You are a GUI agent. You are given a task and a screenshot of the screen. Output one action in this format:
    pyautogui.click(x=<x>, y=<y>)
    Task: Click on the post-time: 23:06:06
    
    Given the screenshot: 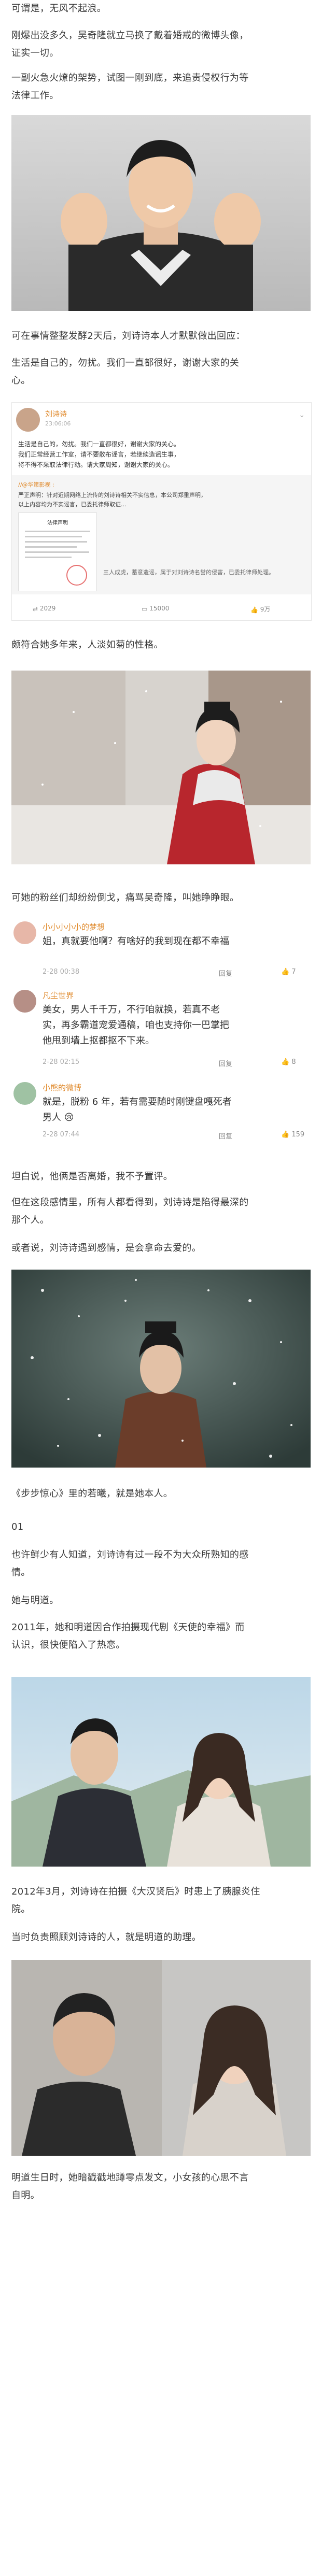 What is the action you would take?
    pyautogui.click(x=58, y=423)
    